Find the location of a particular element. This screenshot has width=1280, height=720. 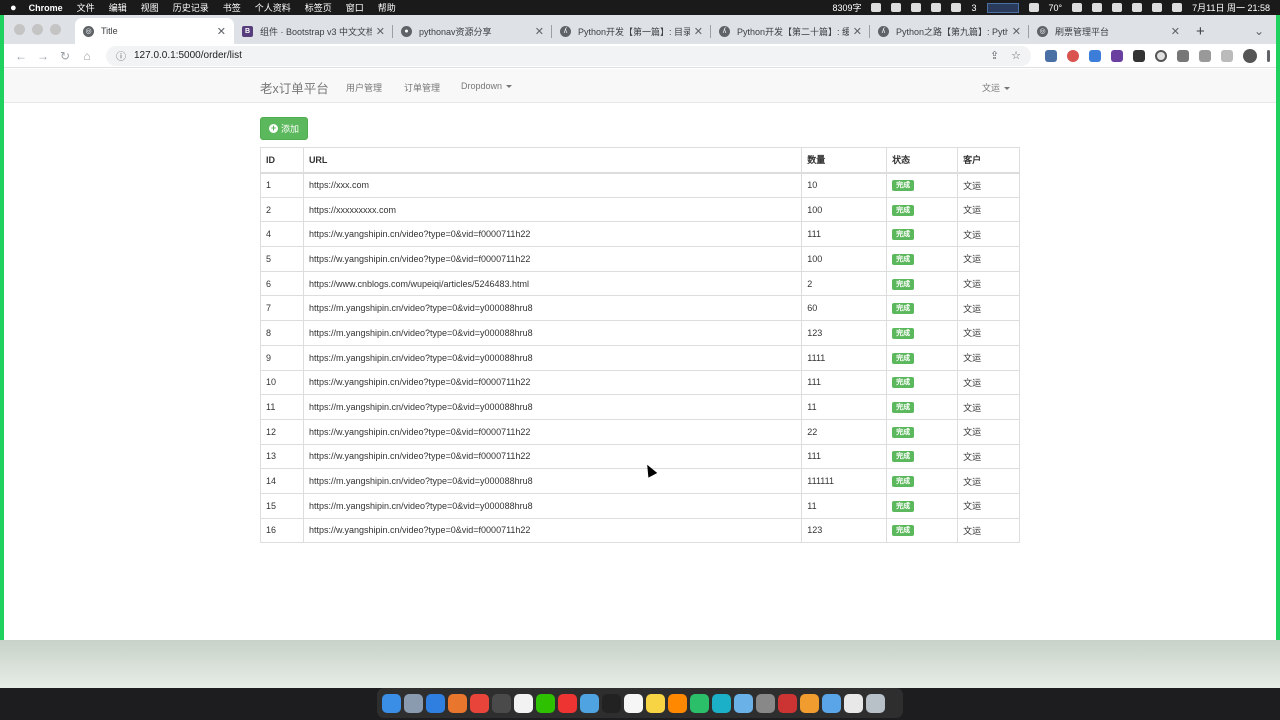

address-text: 127.0.0.1:5000/order/list is located at coordinates (188, 55).